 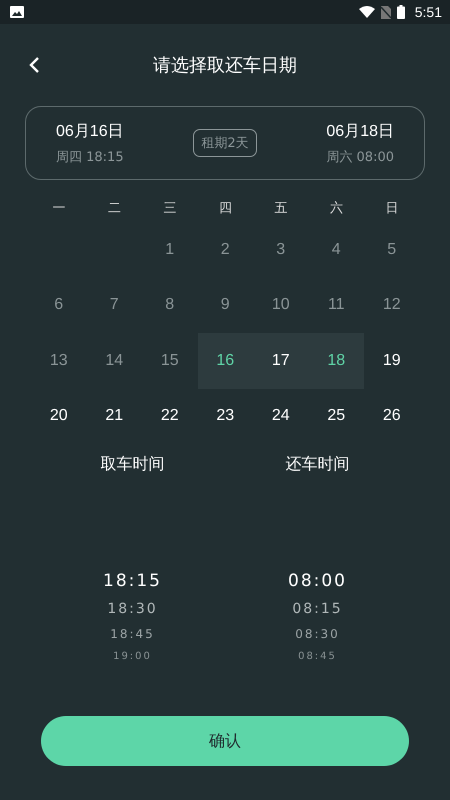 I want to click on calendar-day: 8, so click(x=169, y=305).